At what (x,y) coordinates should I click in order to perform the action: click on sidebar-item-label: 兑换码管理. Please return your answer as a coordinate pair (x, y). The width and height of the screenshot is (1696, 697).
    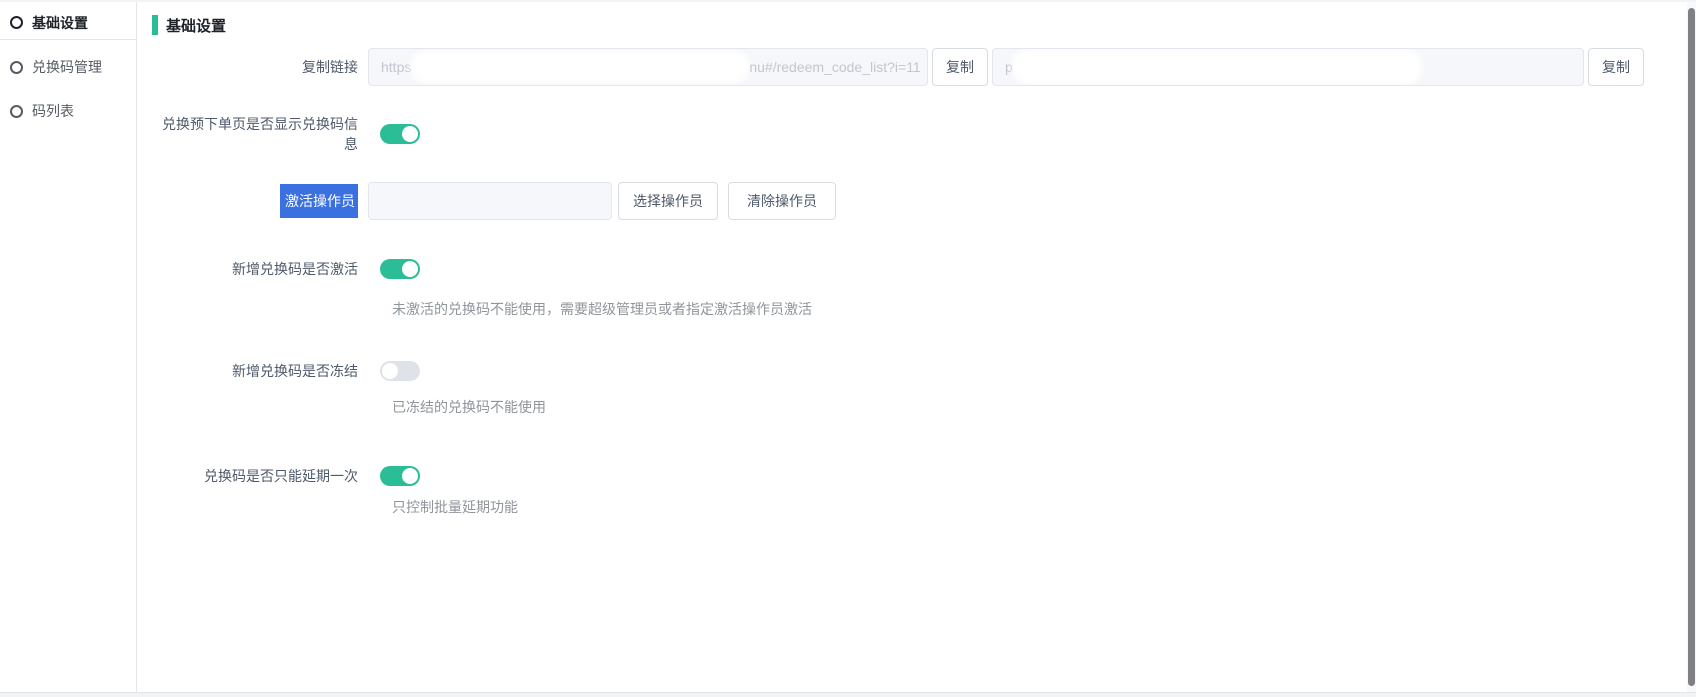
    Looking at the image, I should click on (67, 67).